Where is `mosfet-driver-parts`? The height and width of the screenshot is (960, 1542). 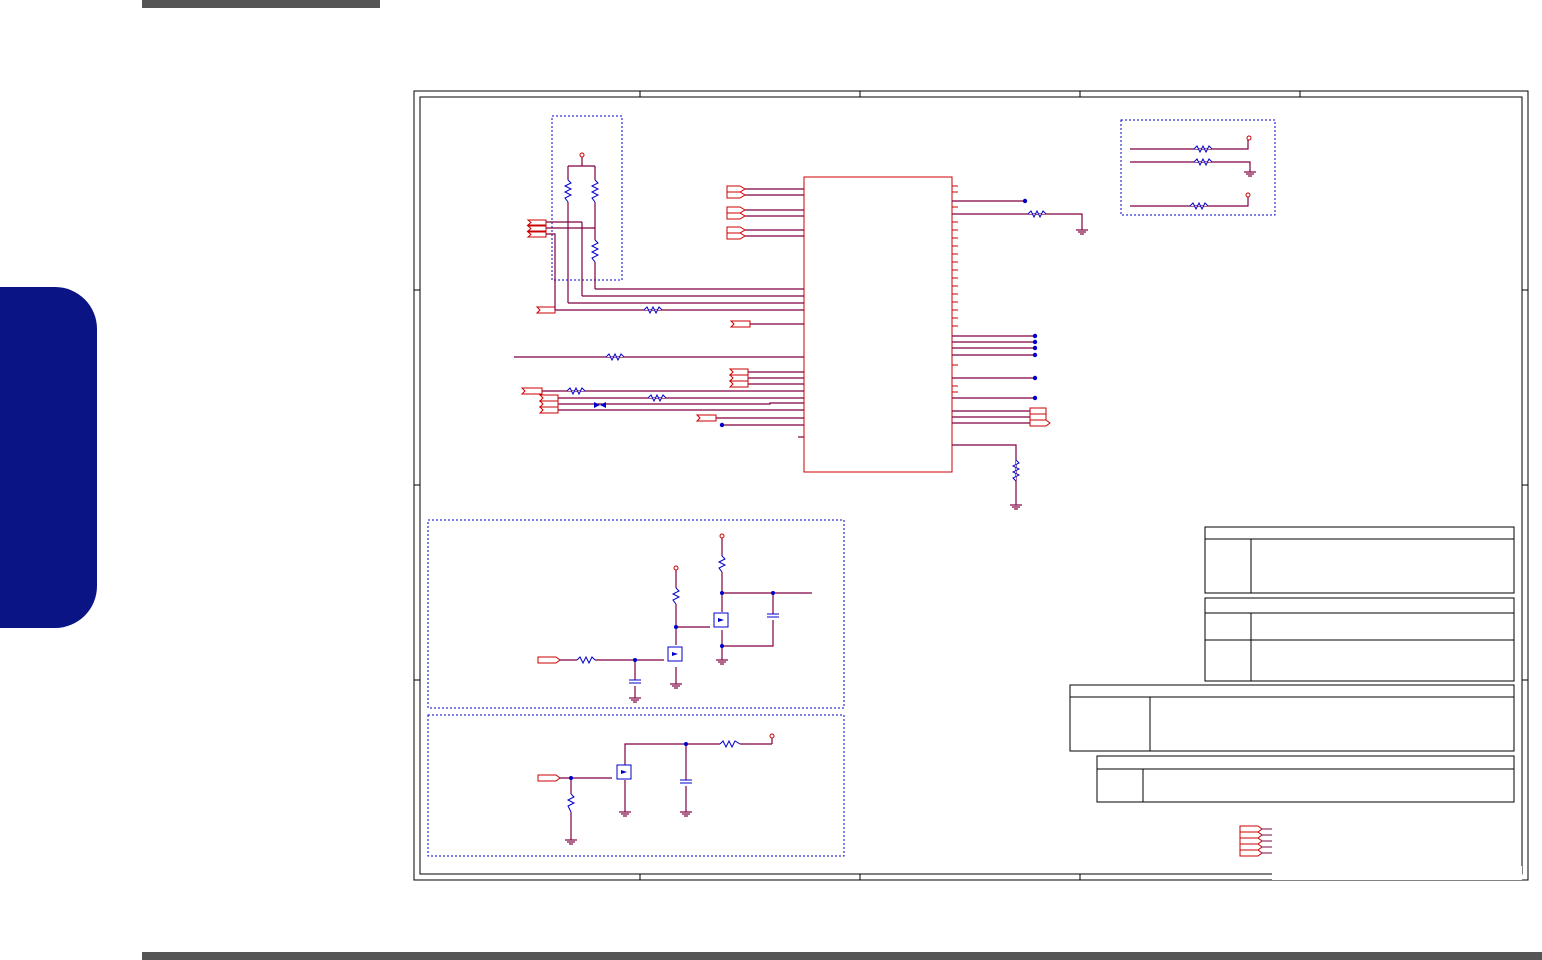 mosfet-driver-parts is located at coordinates (653, 776).